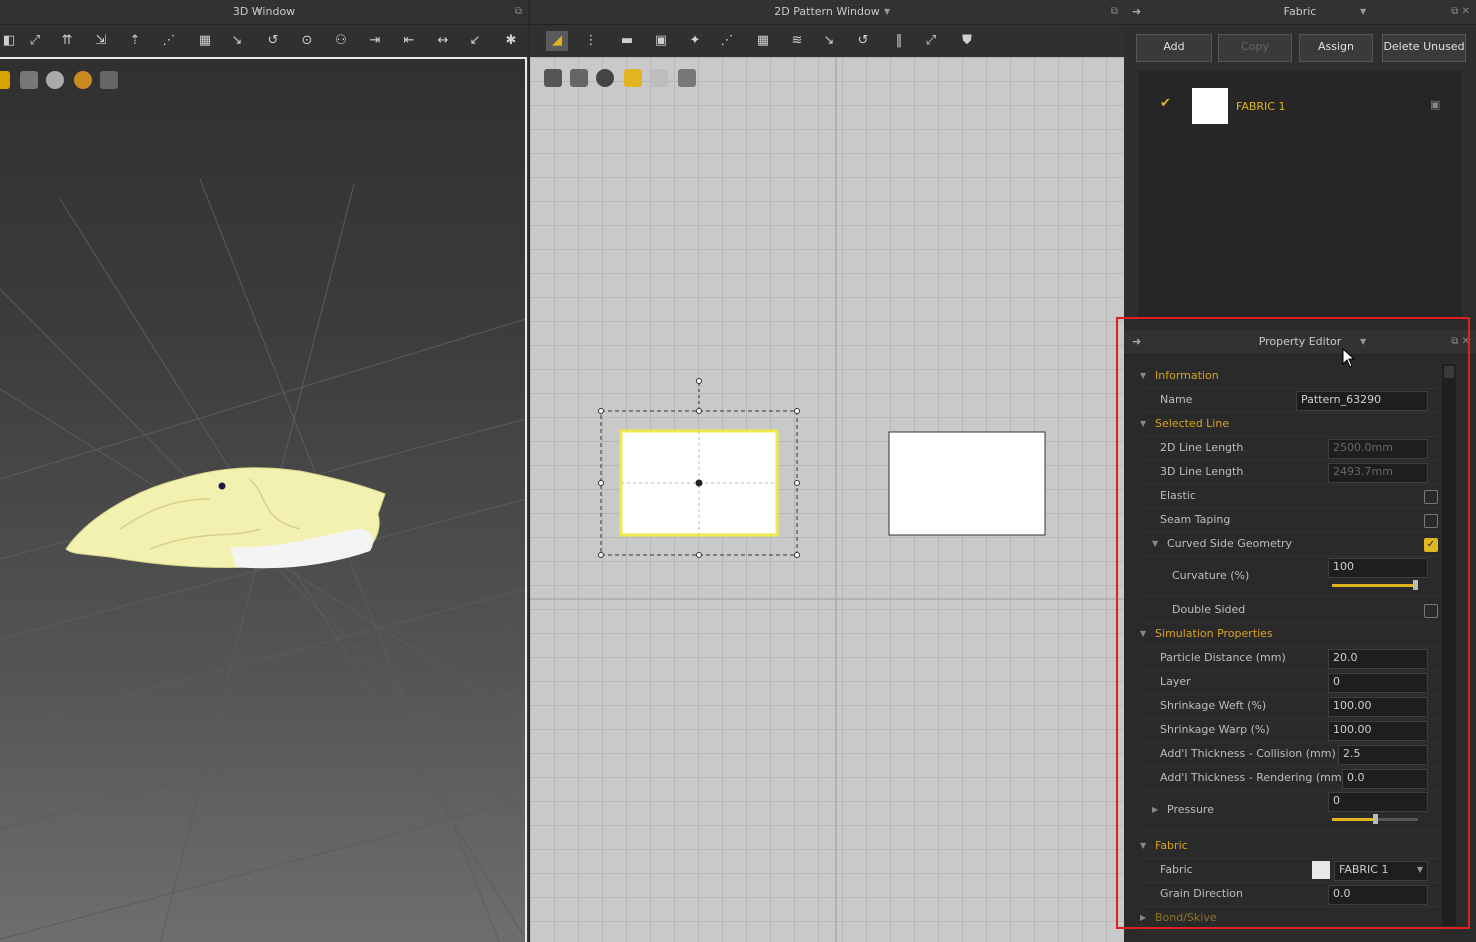 The image size is (1476, 942). What do you see at coordinates (307, 41) in the screenshot?
I see `pin-add-icon: ⊙` at bounding box center [307, 41].